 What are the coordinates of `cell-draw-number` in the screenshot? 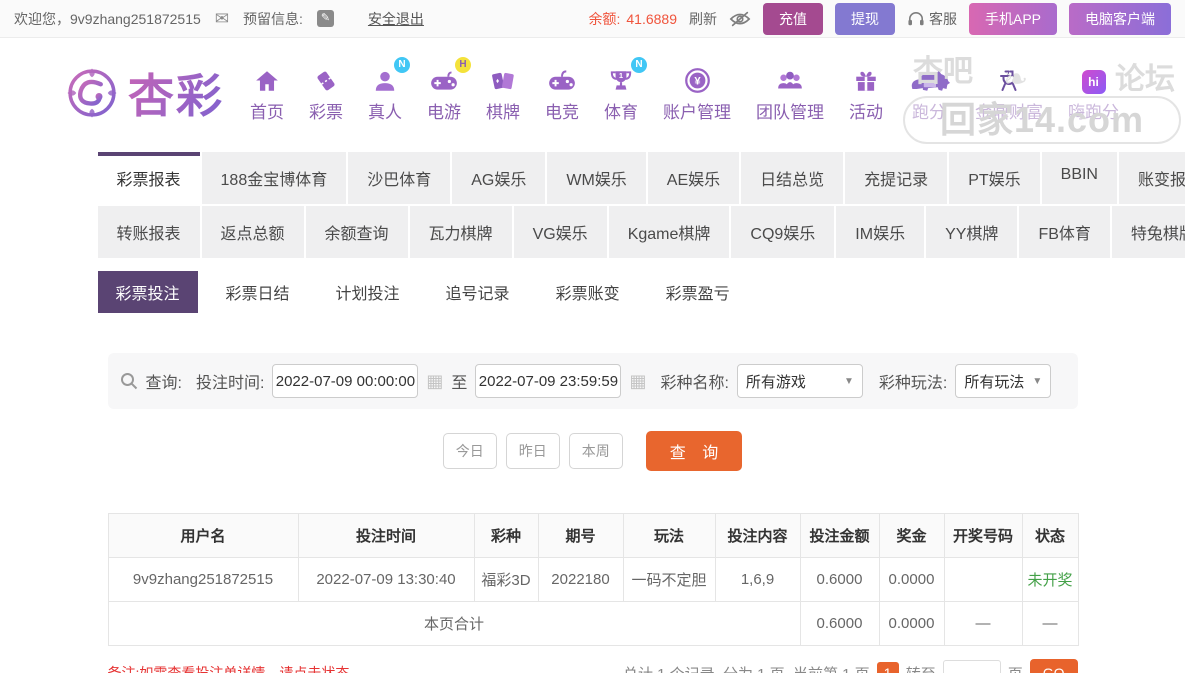 It's located at (983, 579).